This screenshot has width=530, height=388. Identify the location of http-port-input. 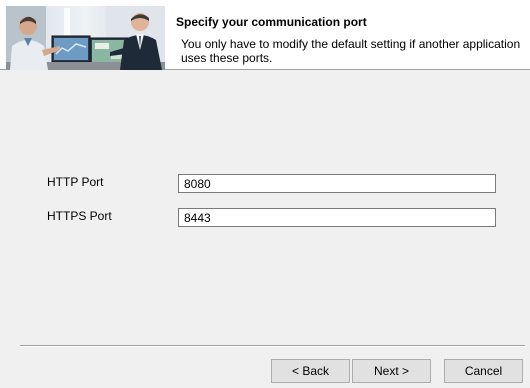
(337, 183).